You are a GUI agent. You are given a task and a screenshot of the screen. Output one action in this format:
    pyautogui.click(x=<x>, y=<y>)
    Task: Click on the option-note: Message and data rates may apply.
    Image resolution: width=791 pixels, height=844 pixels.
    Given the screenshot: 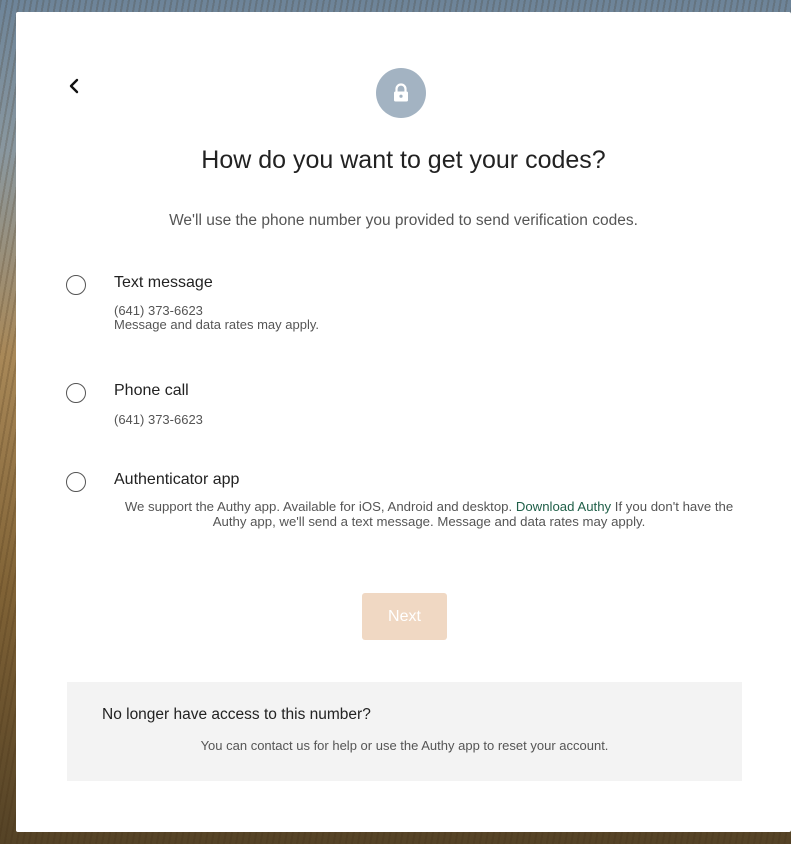 What is the action you would take?
    pyautogui.click(x=216, y=324)
    